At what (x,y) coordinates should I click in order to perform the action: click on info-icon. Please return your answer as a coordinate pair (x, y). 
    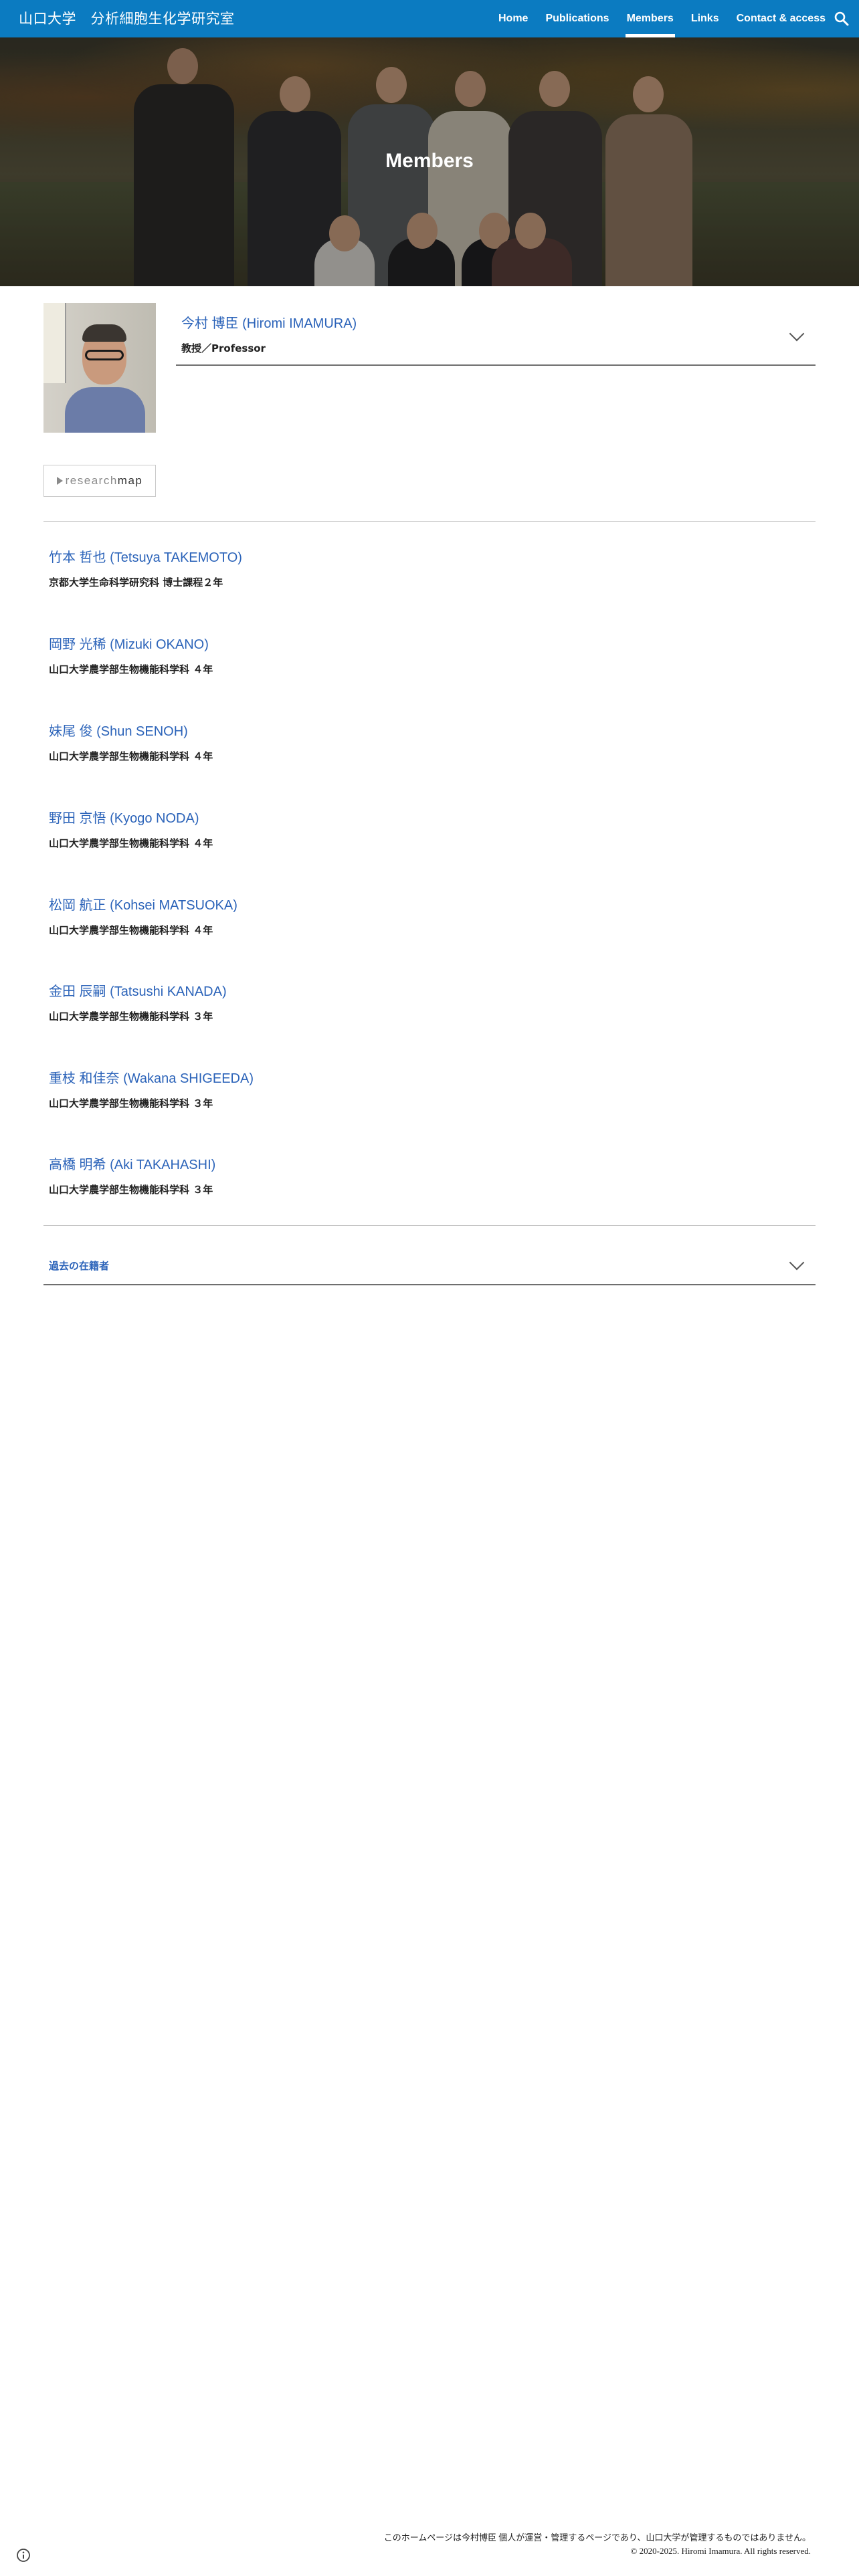
    Looking at the image, I should click on (23, 2555).